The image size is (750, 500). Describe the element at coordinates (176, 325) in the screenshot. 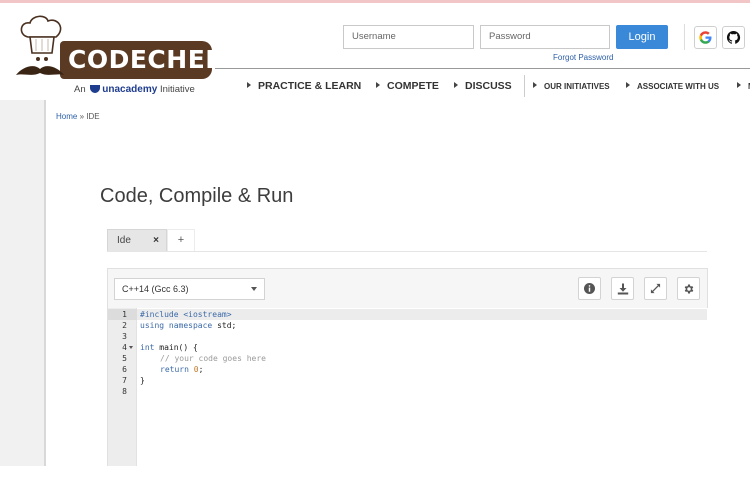

I see `code-keyword: using namespace` at that location.